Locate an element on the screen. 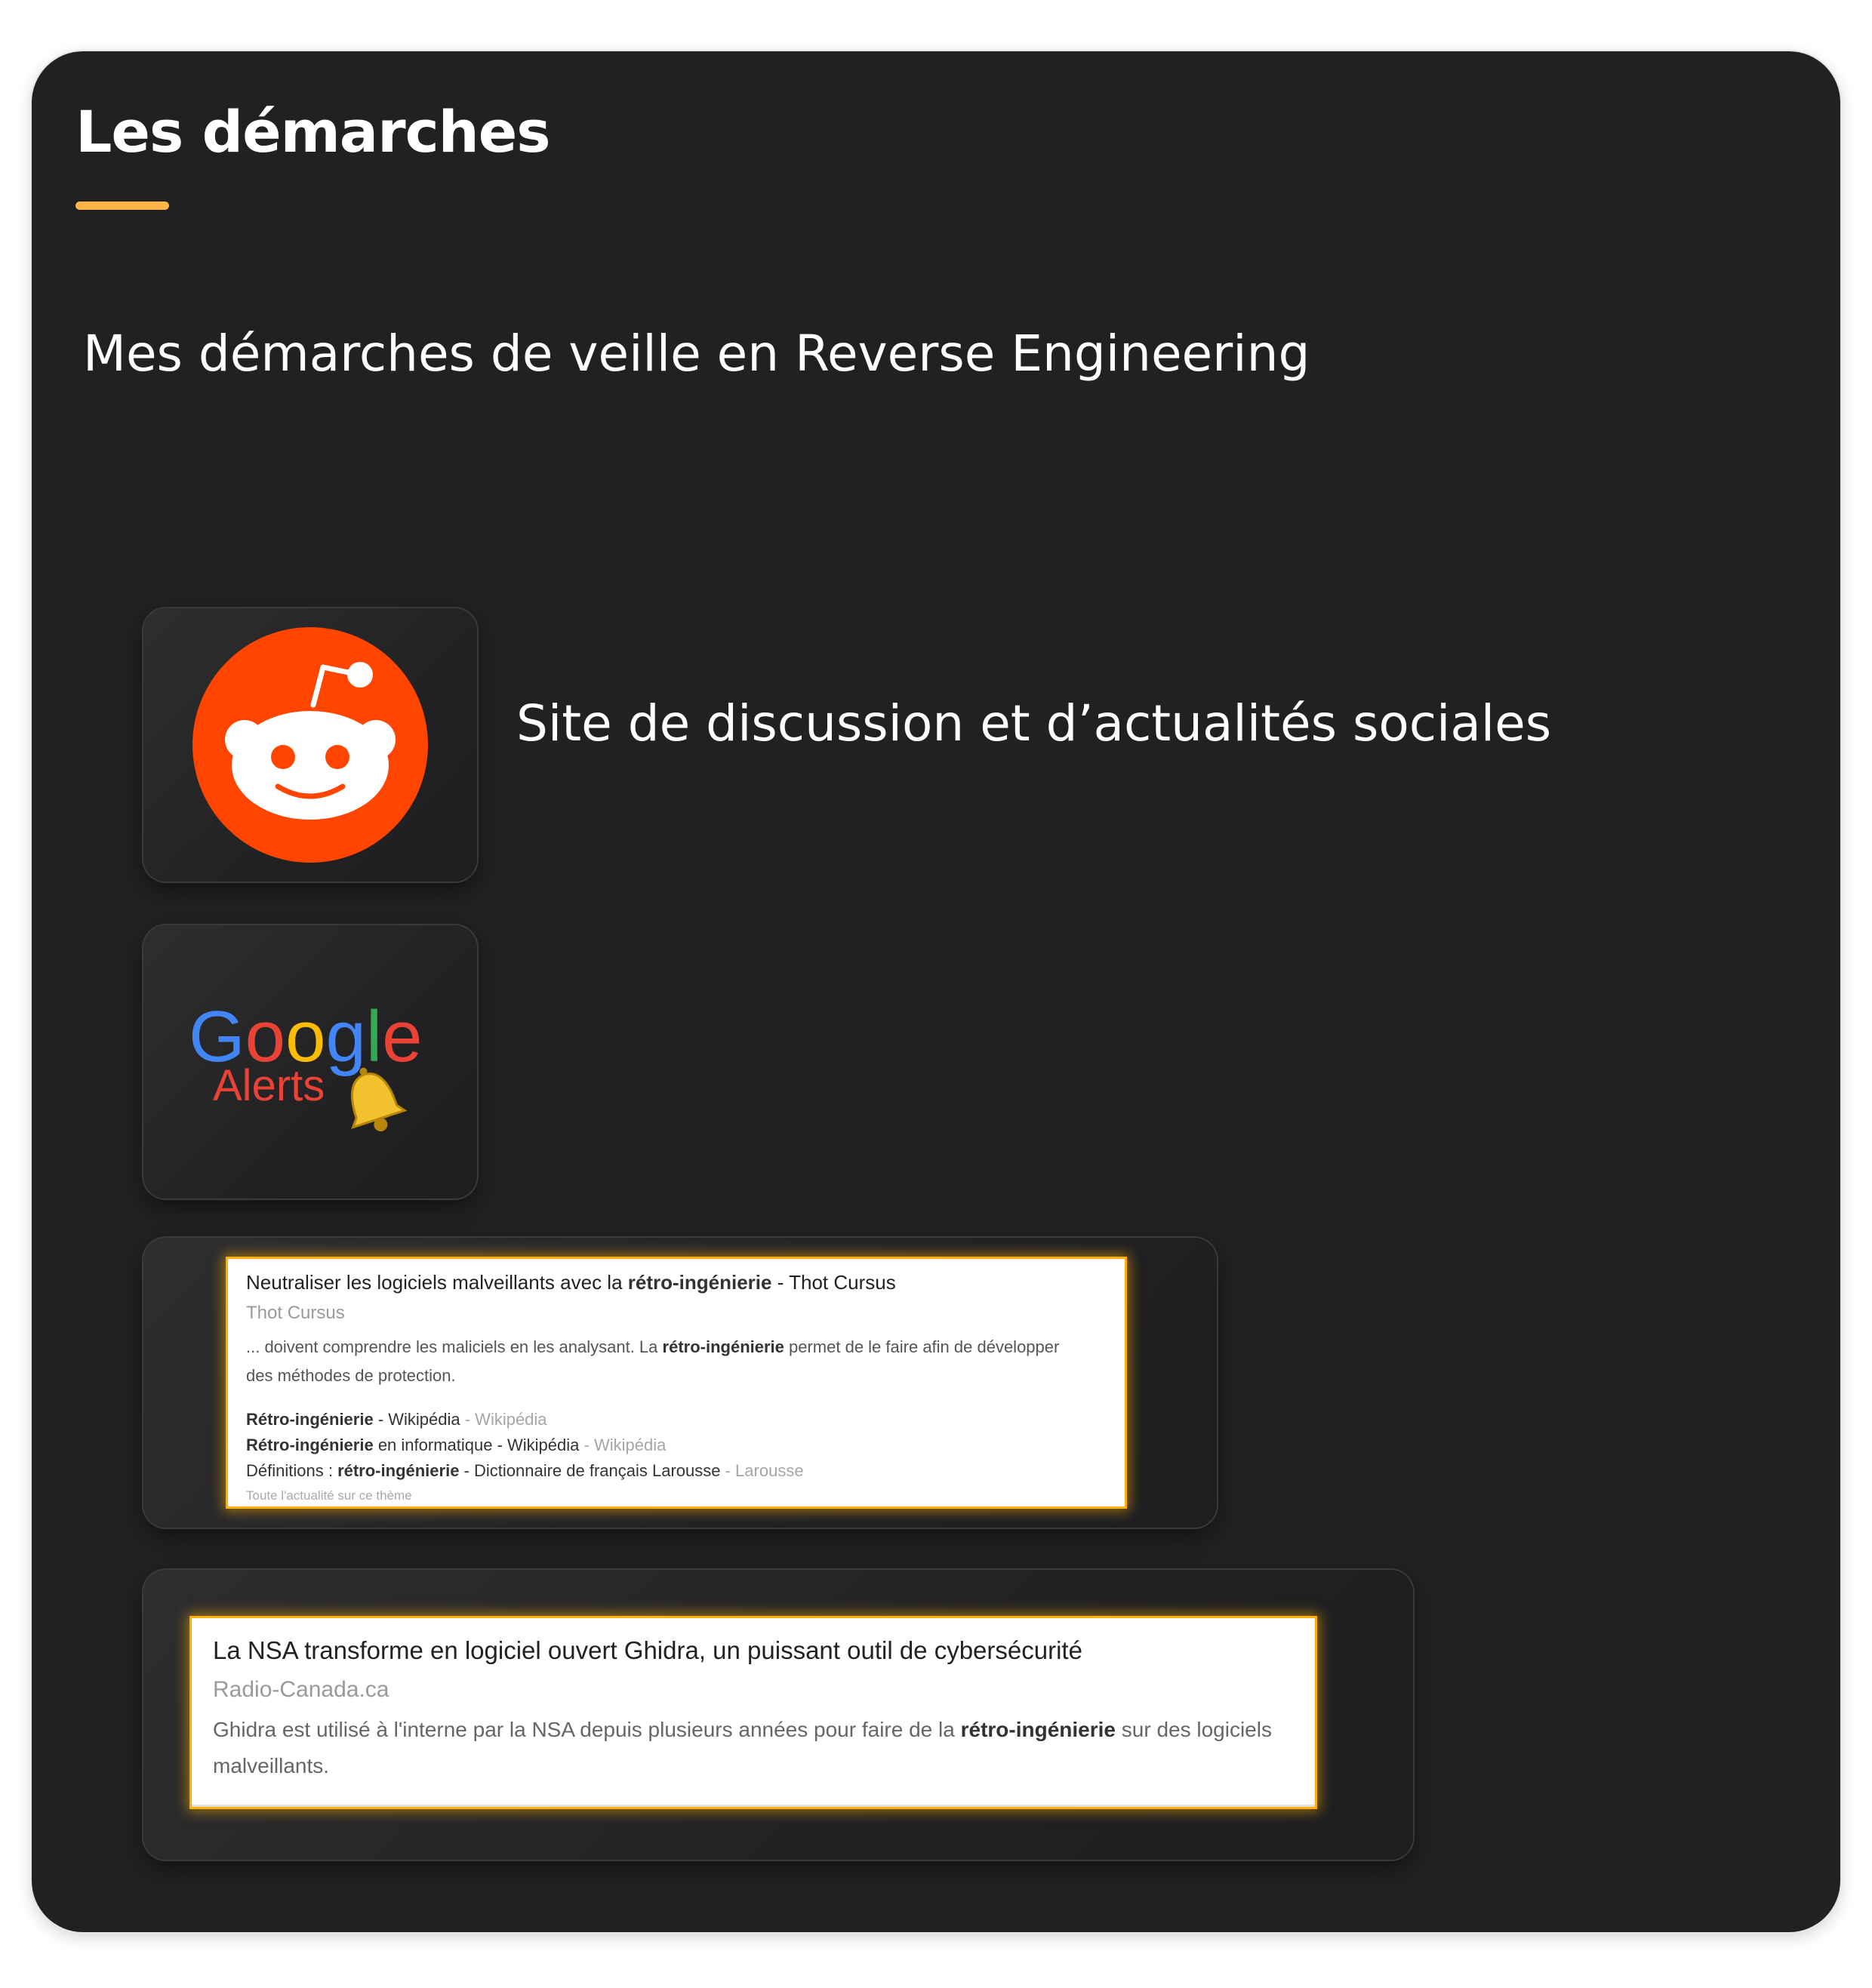 The image size is (1872, 1988). divider is located at coordinates (753, 1806).